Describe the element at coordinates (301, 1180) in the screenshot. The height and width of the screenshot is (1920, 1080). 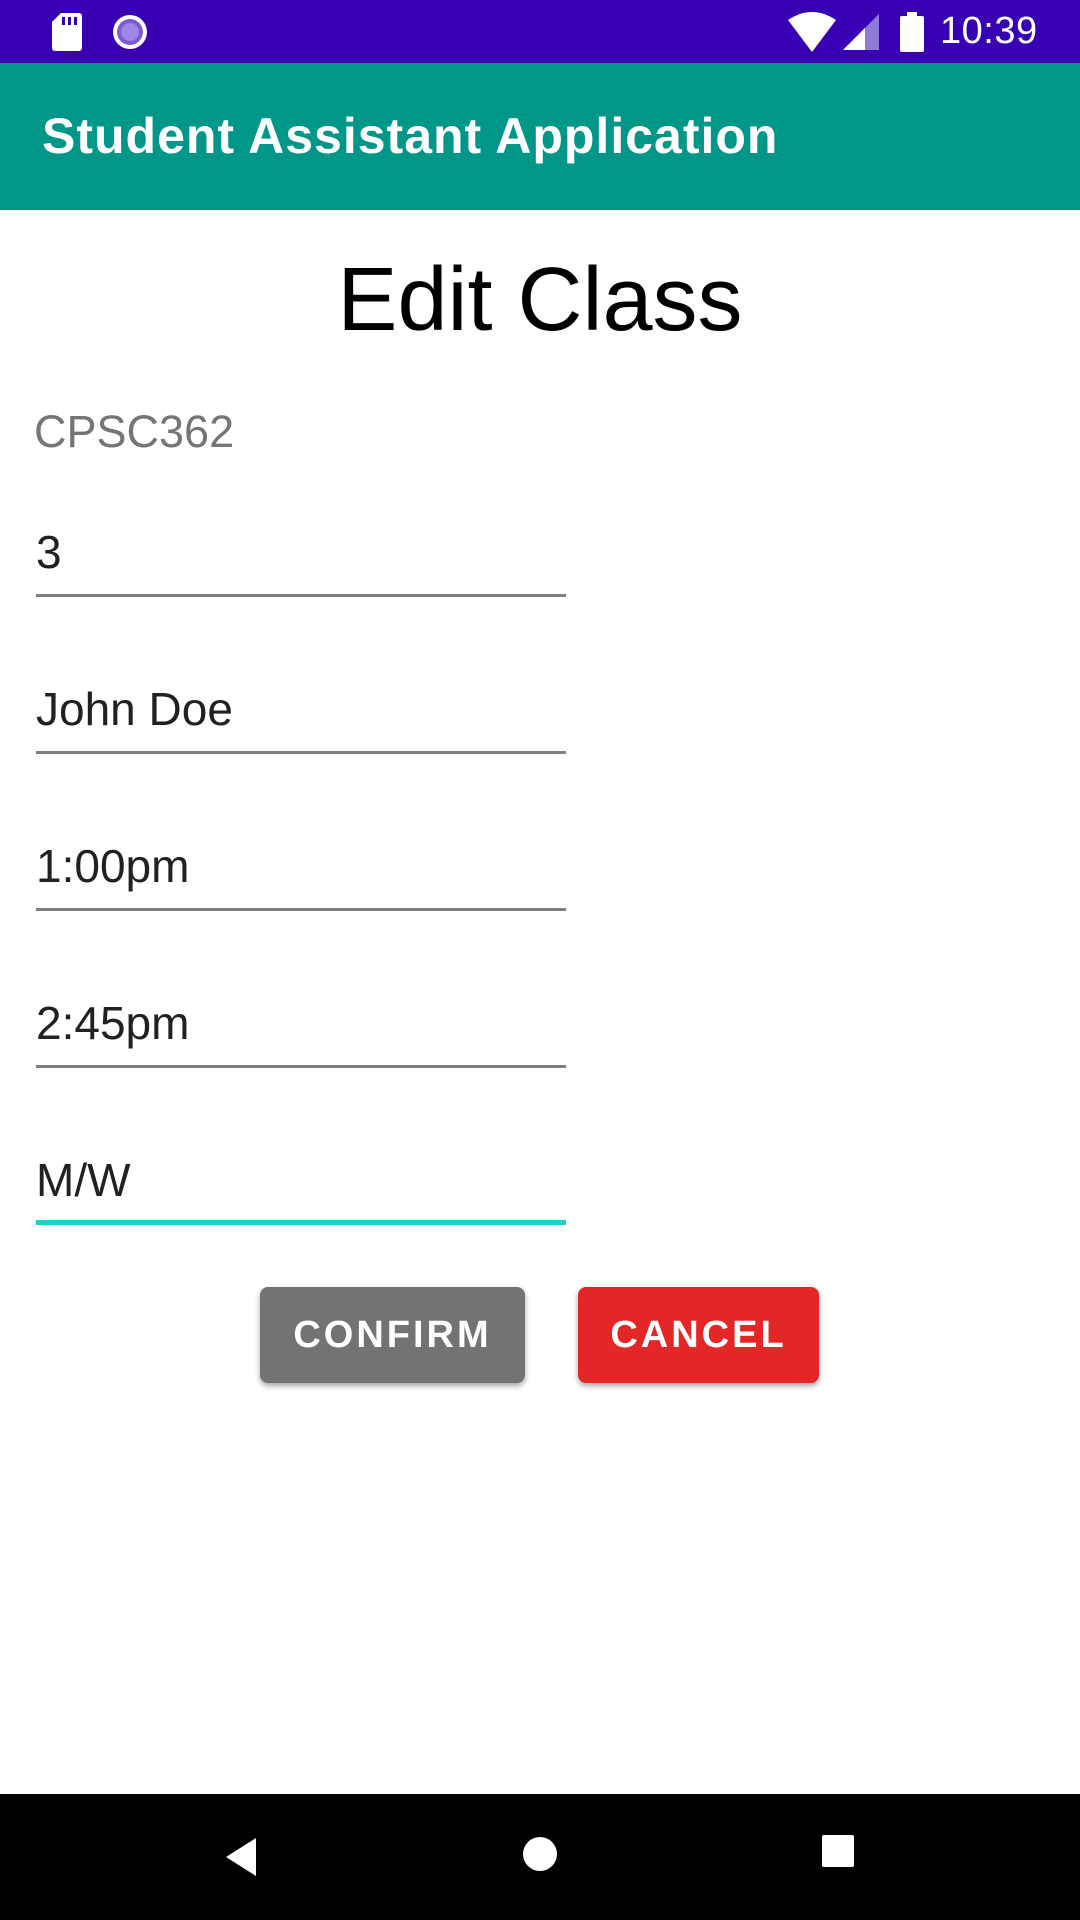
I see `days-input` at that location.